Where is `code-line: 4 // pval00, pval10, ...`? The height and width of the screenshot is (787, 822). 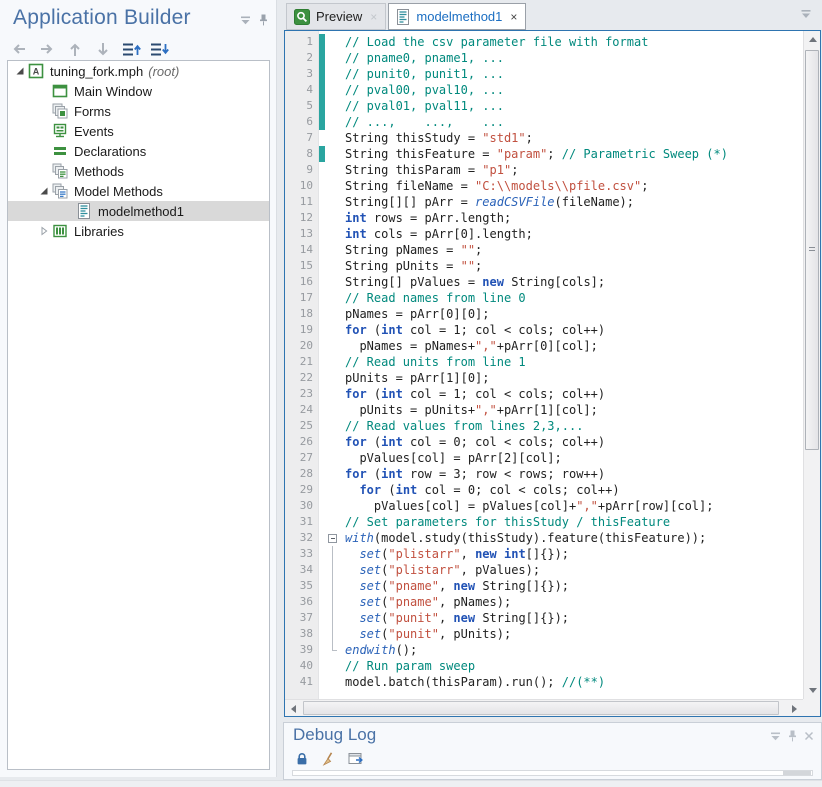
code-line: 4 // pval00, pval10, ... is located at coordinates (544, 90).